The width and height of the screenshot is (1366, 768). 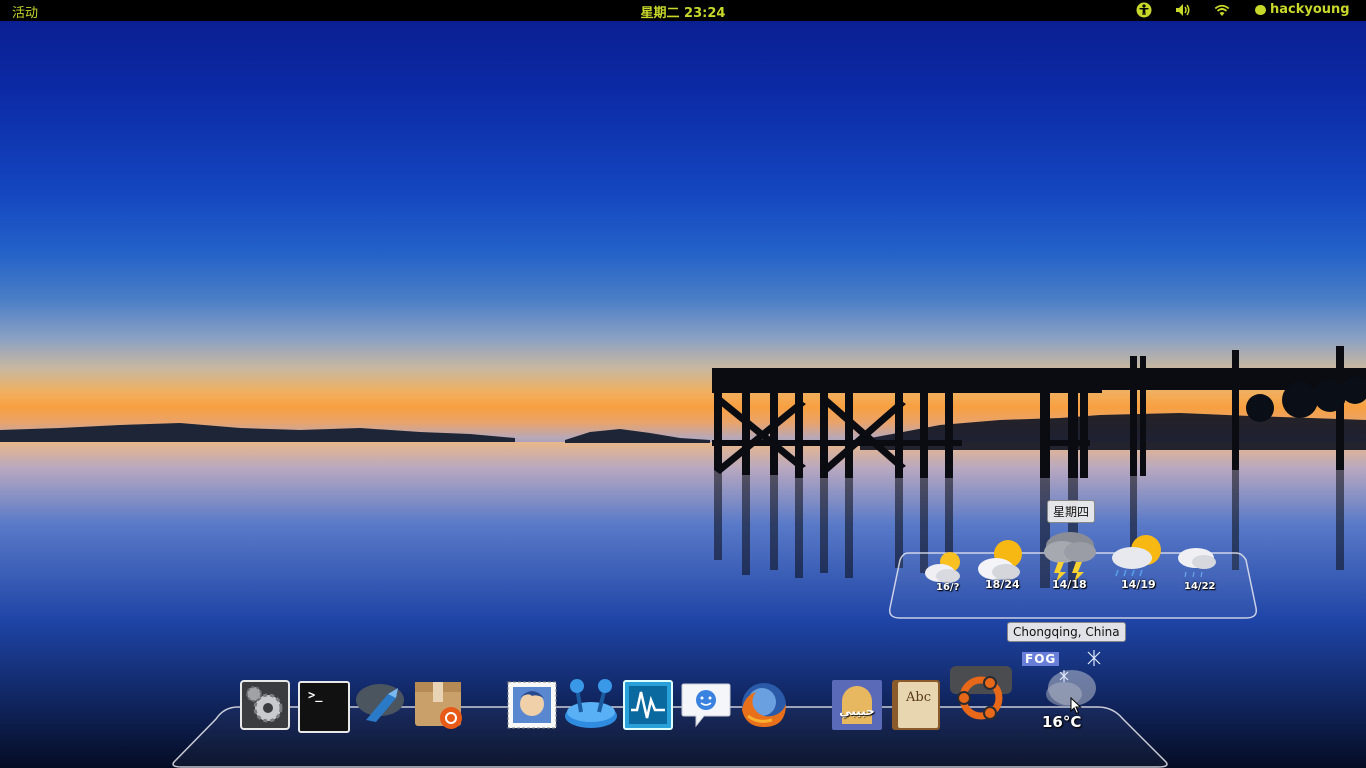 What do you see at coordinates (25, 11) in the screenshot?
I see `activities-button: 活动` at bounding box center [25, 11].